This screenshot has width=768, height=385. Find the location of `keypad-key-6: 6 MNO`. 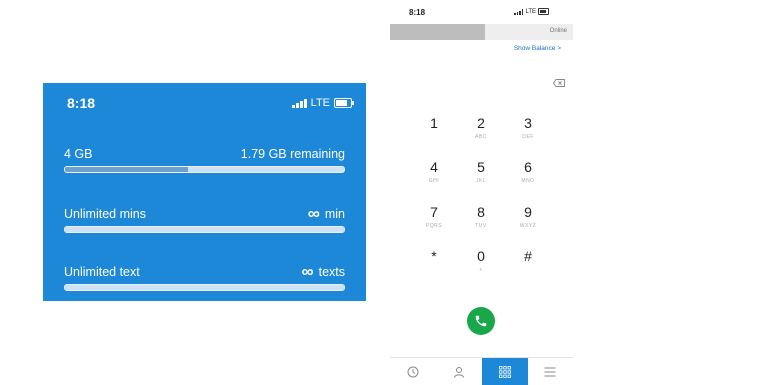

keypad-key-6: 6 MNO is located at coordinates (528, 174).